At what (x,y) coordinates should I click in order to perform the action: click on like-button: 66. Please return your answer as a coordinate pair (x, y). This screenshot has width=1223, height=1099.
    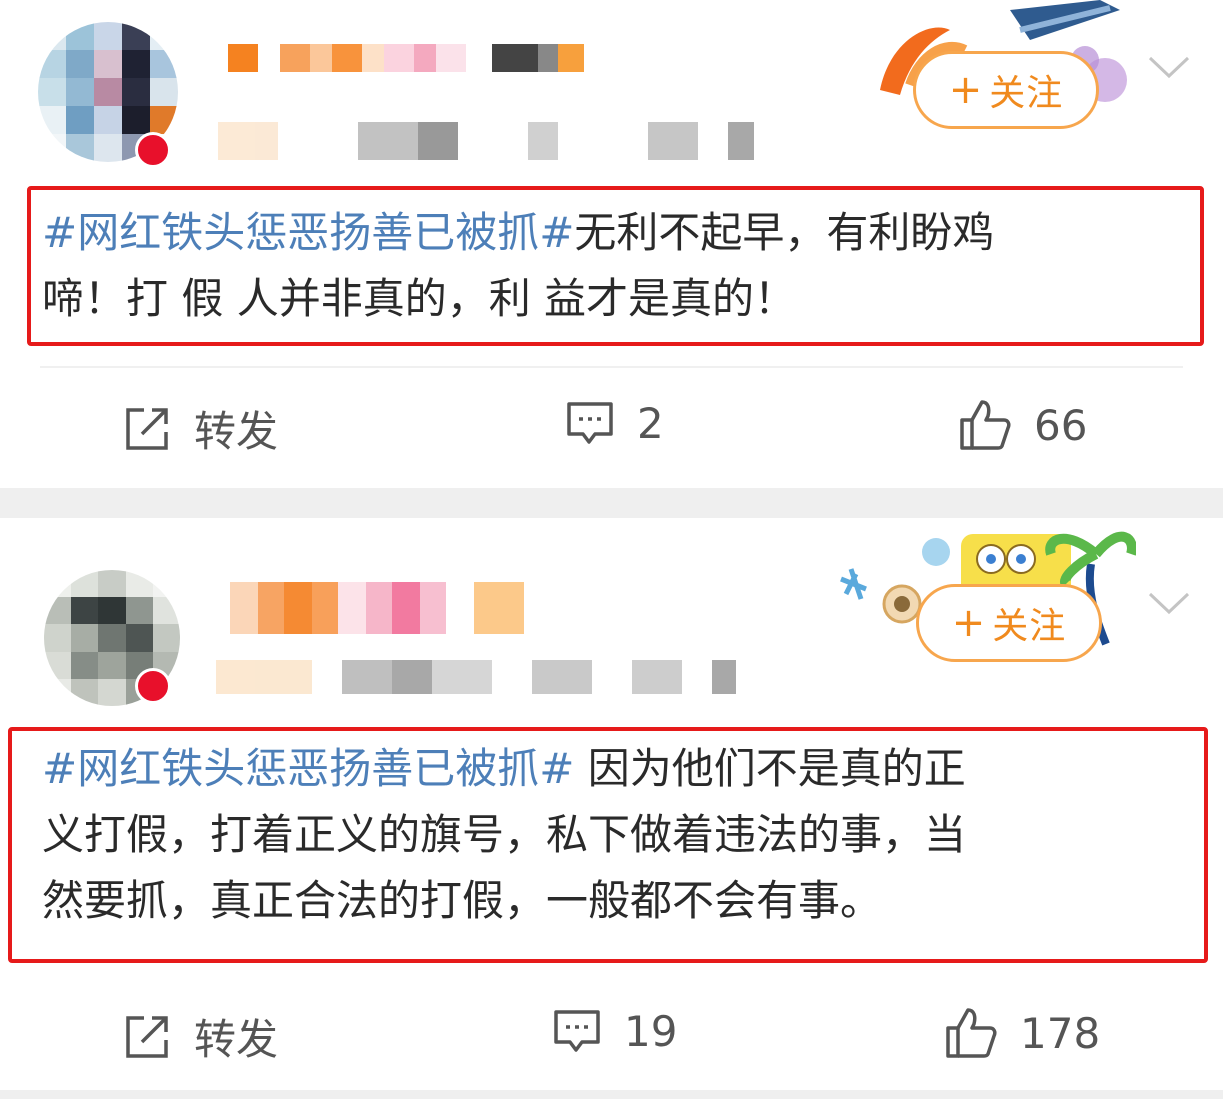
    Looking at the image, I should click on (1022, 425).